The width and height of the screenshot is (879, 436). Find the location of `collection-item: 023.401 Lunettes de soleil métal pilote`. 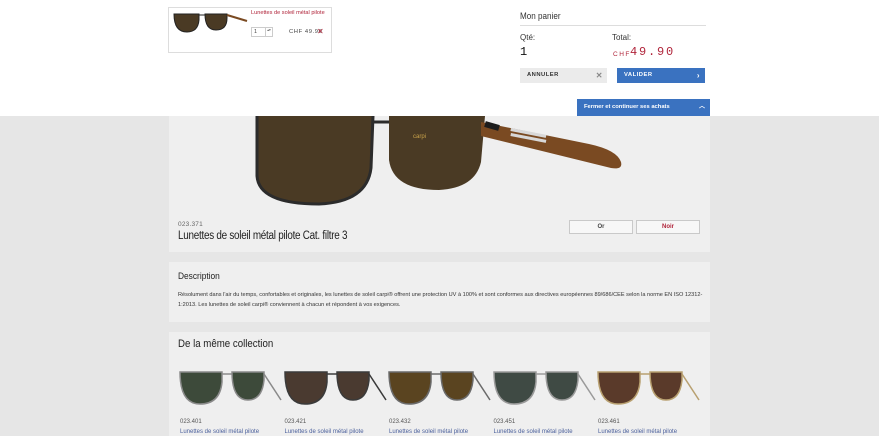

collection-item: 023.401 Lunettes de soleil métal pilote is located at coordinates (230, 400).